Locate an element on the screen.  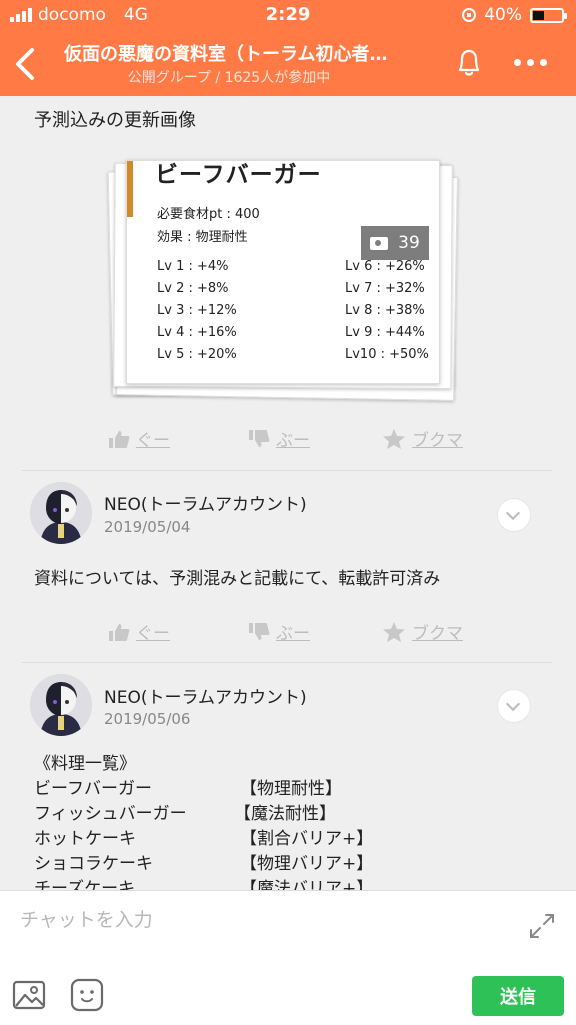
level-left: Lv 1 : +4% is located at coordinates (193, 266).